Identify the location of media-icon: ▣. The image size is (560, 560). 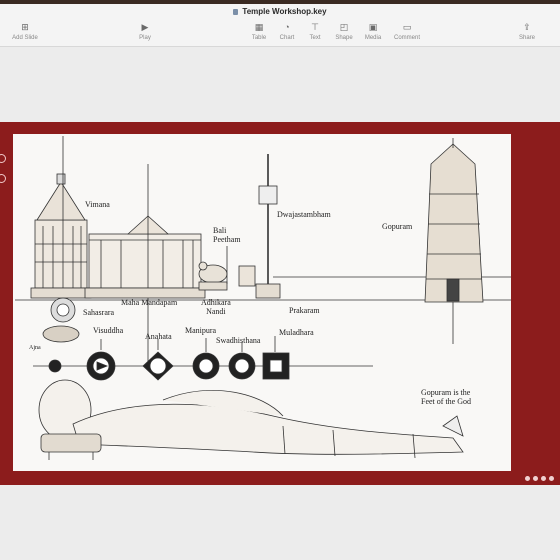
(373, 27).